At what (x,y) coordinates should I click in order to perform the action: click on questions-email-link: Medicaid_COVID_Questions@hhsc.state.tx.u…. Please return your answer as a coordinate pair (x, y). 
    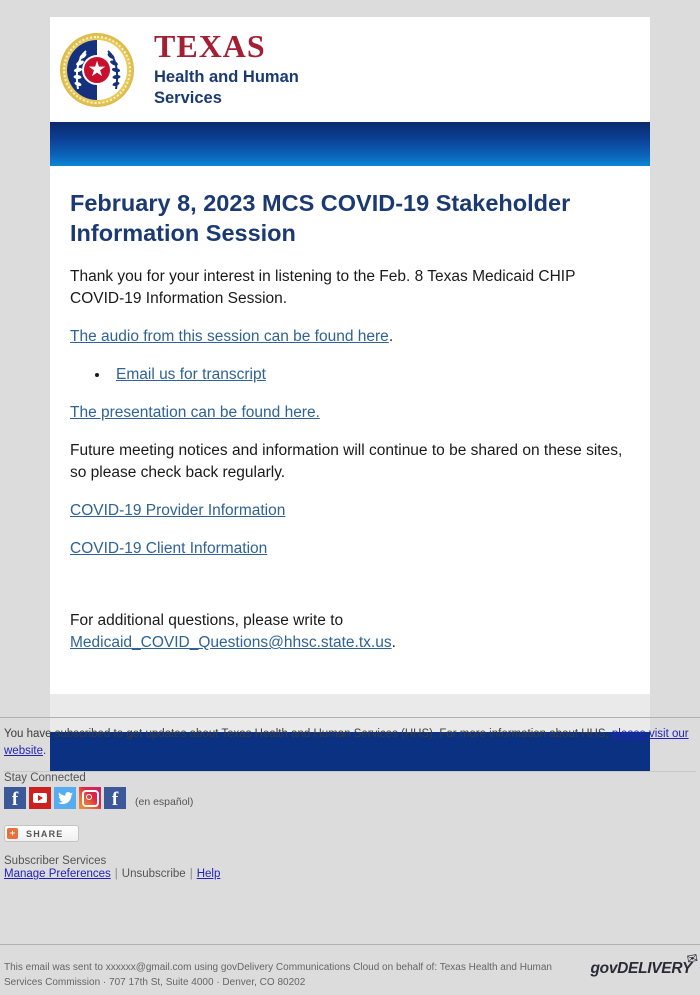
    Looking at the image, I should click on (231, 642).